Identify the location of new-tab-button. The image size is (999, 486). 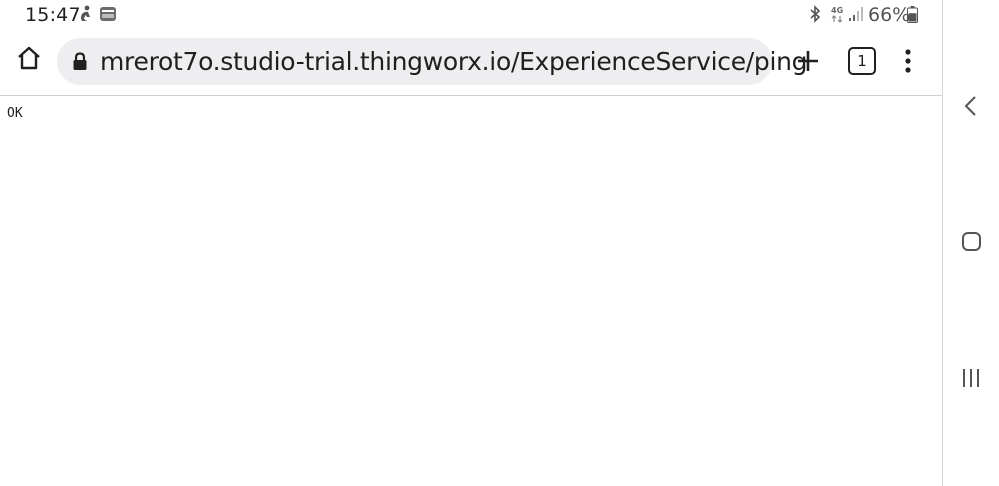
(808, 61).